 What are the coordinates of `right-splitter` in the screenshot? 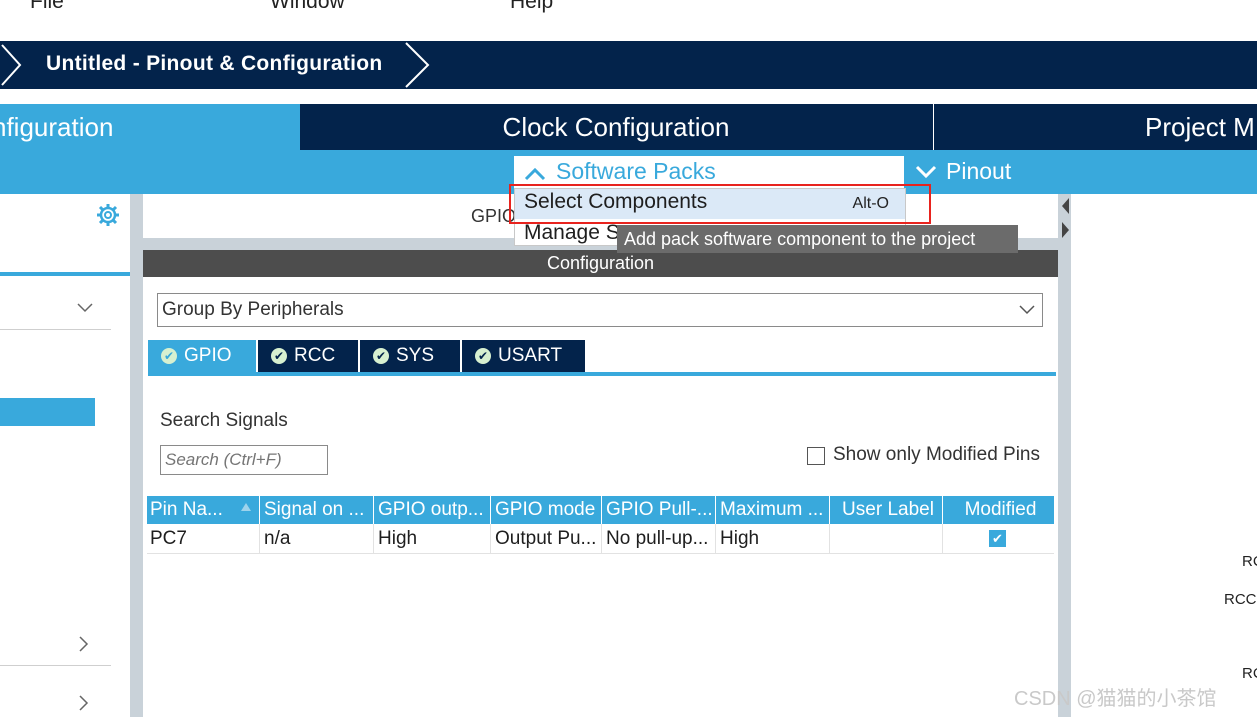 It's located at (1064, 455).